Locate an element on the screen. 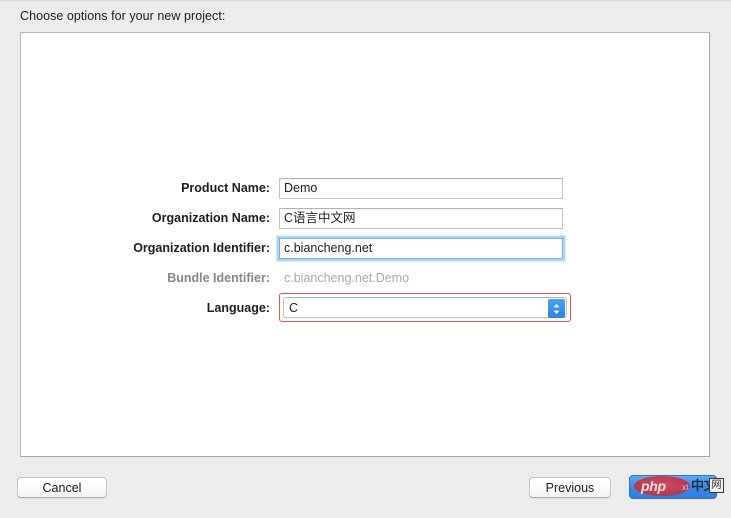  language-selected-value: C is located at coordinates (294, 307).